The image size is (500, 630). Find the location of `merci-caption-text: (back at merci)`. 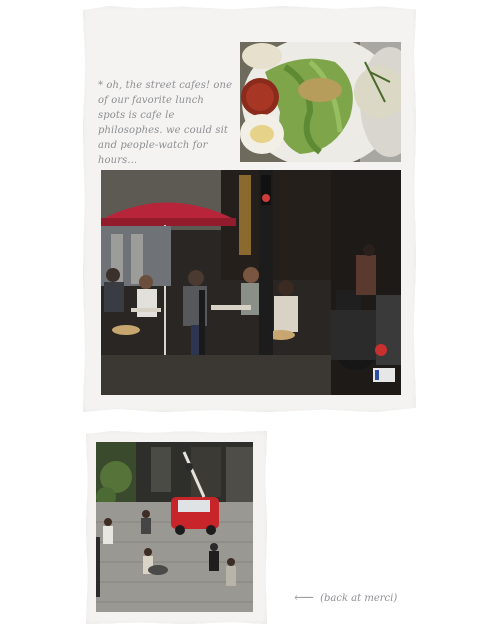

merci-caption-text: (back at merci) is located at coordinates (359, 598).